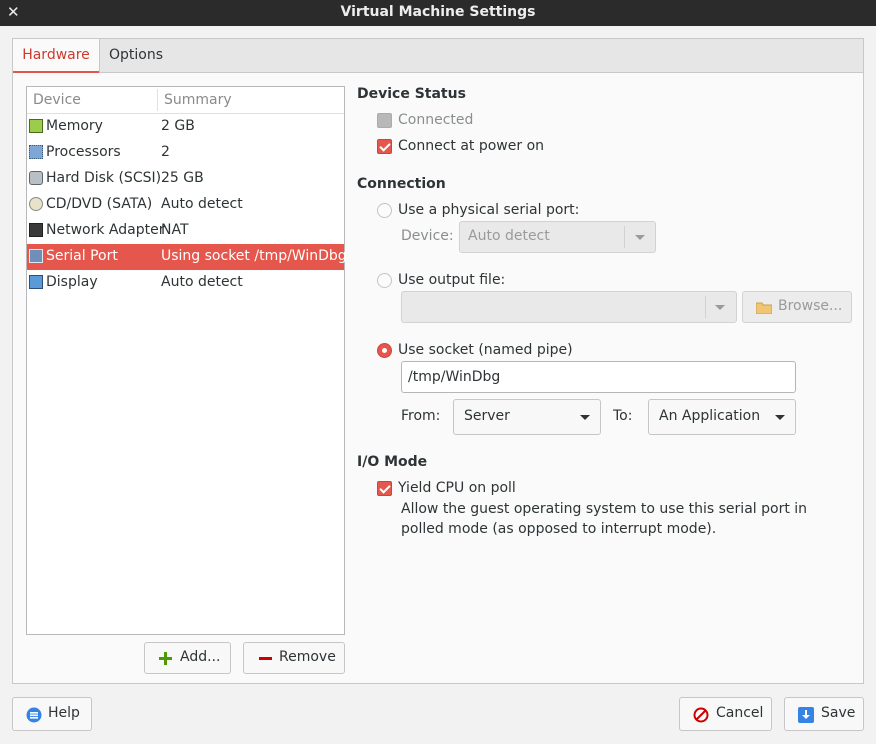  I want to click on connected-checkbox, so click(384, 120).